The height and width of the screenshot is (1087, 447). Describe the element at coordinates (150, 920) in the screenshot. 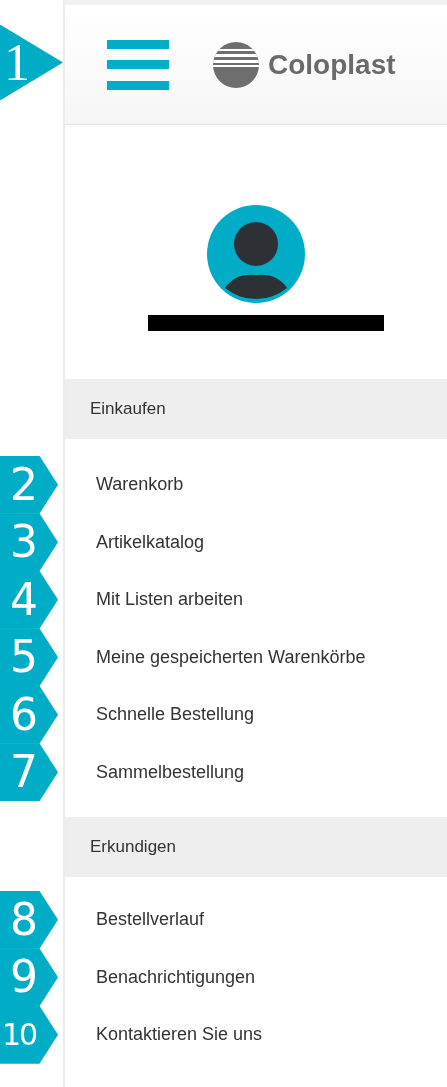

I see `menu-item: Bestellverlauf` at that location.